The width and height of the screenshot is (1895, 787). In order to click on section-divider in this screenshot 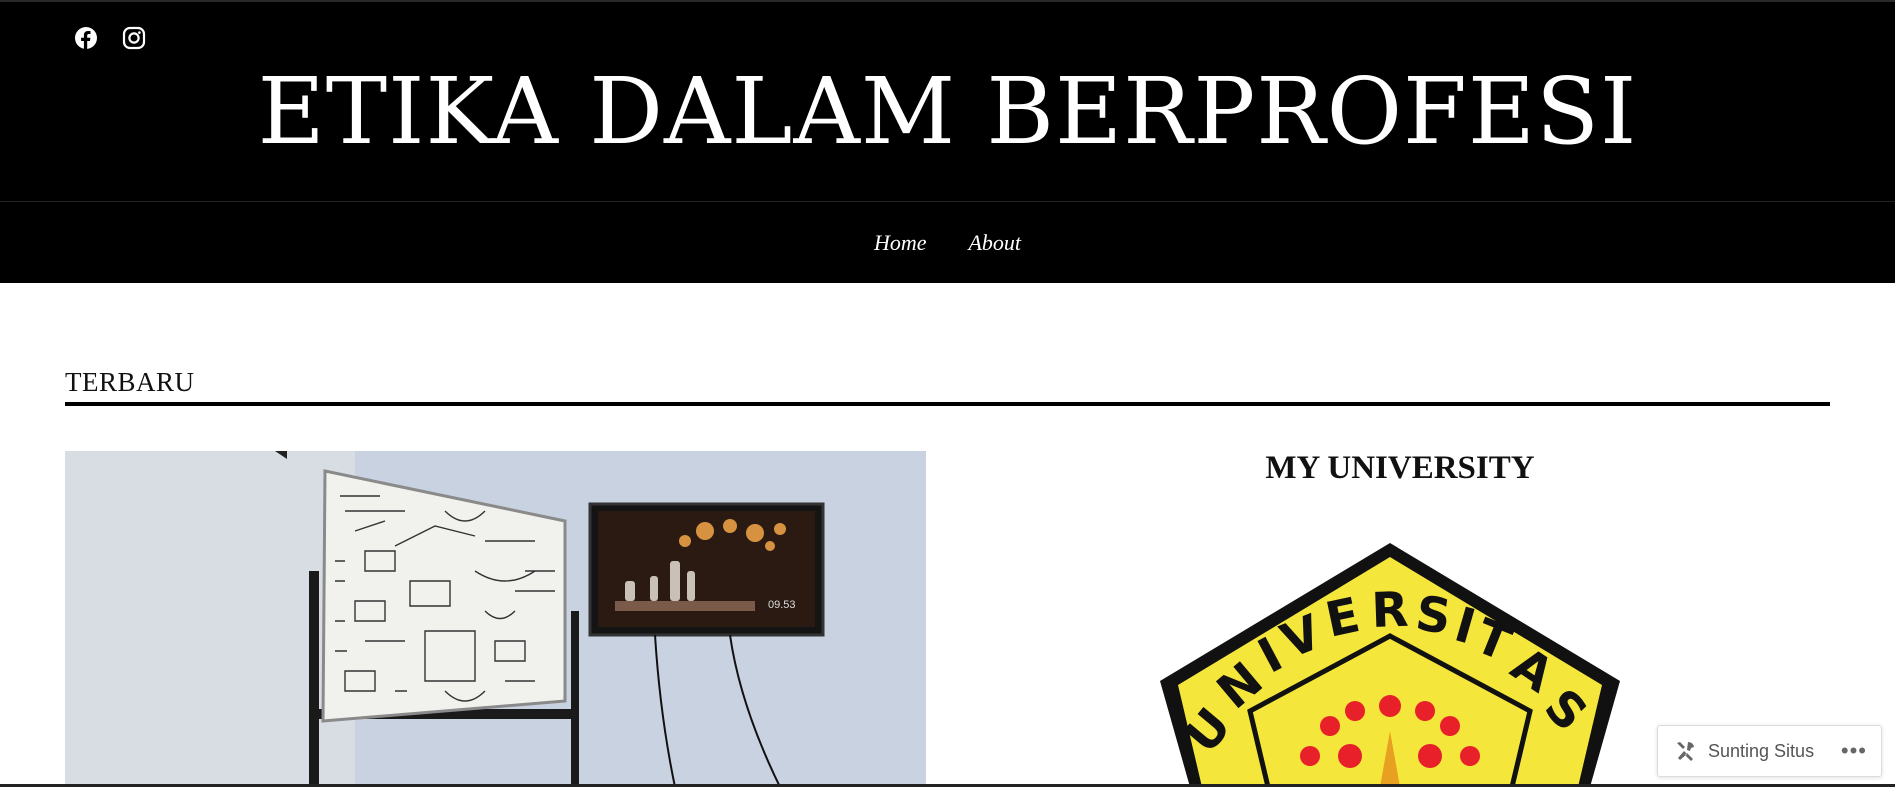, I will do `click(947, 404)`.